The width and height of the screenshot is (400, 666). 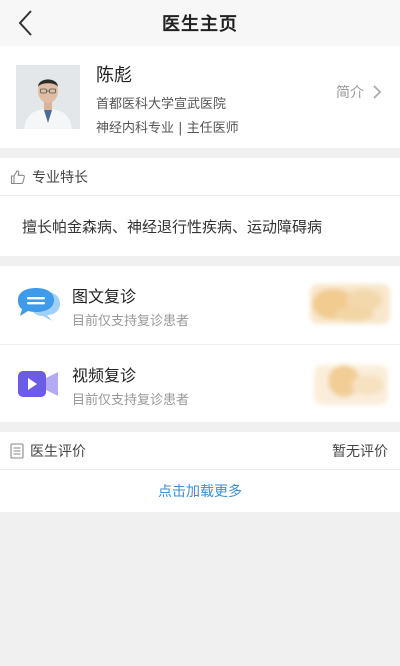 I want to click on reviews-header: 医生评价 暂无评价, so click(x=200, y=451).